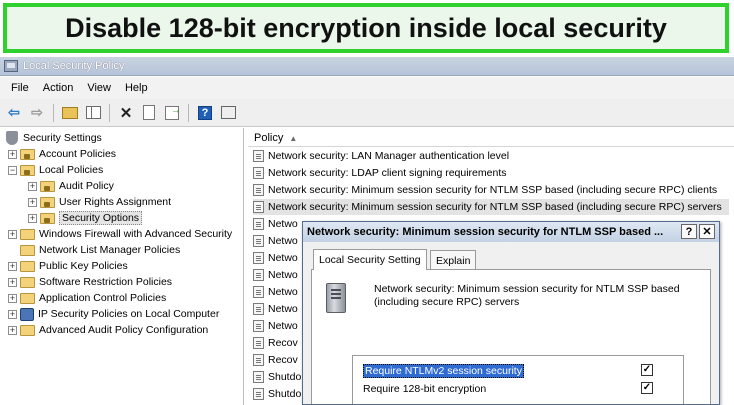 This screenshot has height=405, width=734. What do you see at coordinates (20, 88) in the screenshot?
I see `menu-file: File` at bounding box center [20, 88].